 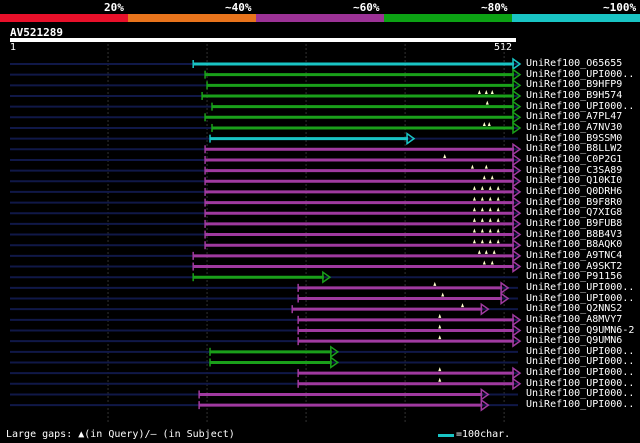 What do you see at coordinates (574, 202) in the screenshot?
I see `hit-label: UniRef100_B9F8R0` at bounding box center [574, 202].